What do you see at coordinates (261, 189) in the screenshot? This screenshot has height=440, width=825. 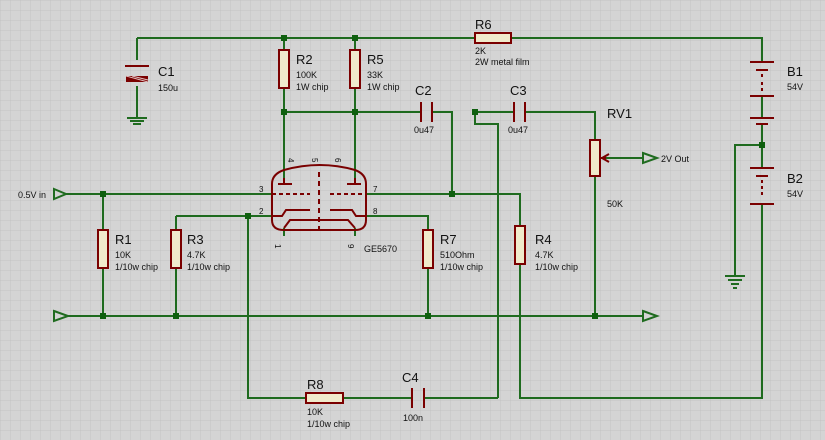 I see `tube-pin-3: 3` at bounding box center [261, 189].